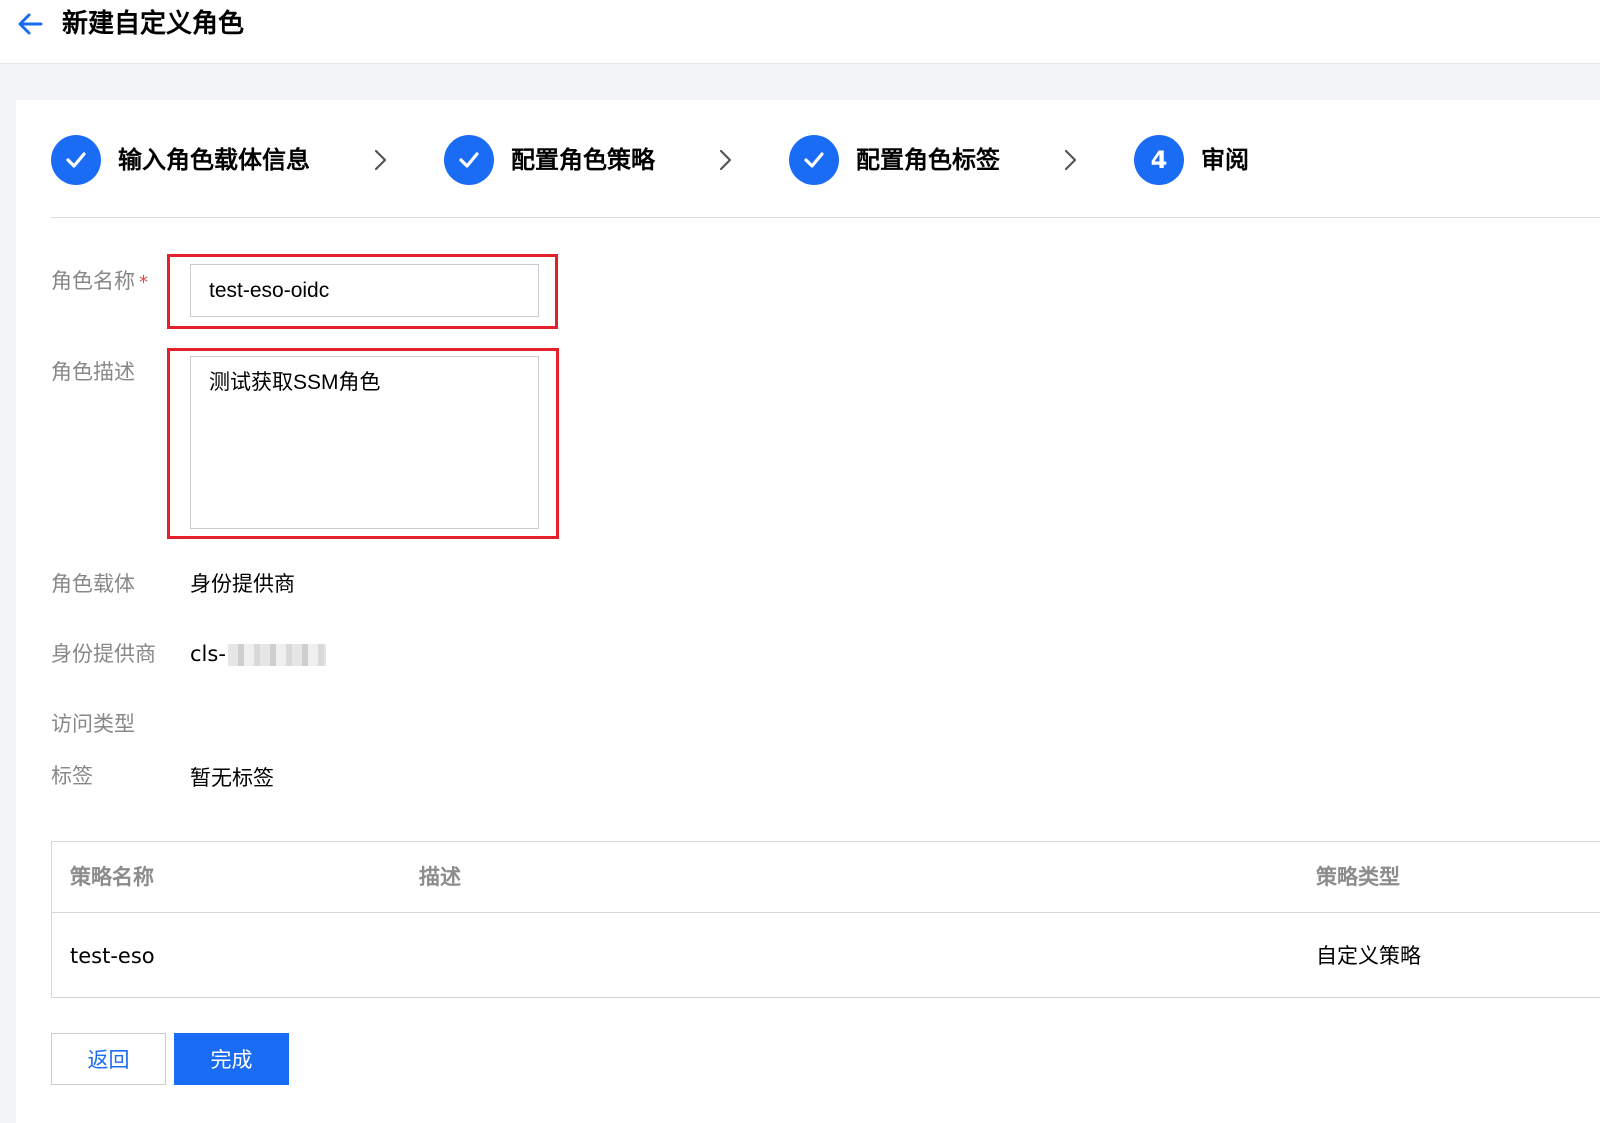  I want to click on role-desc-label: 角色描述, so click(93, 372).